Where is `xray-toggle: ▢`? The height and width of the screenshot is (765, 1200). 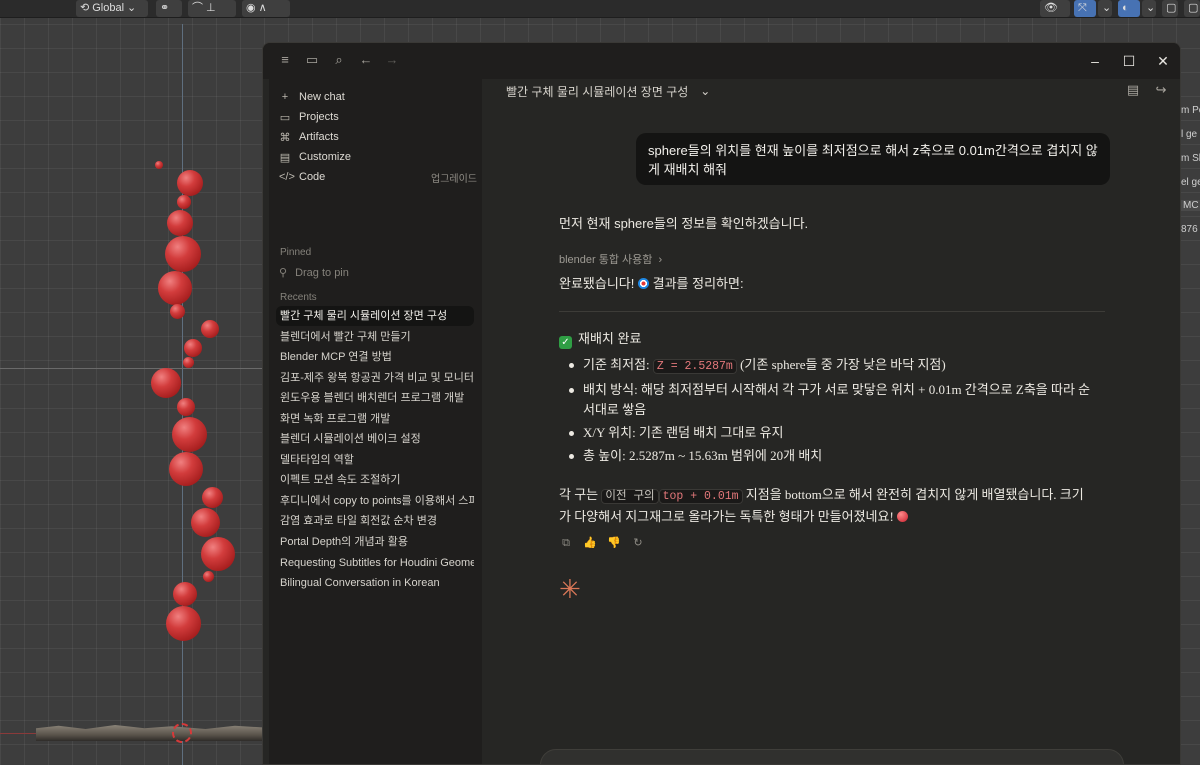 xray-toggle: ▢ is located at coordinates (1170, 8).